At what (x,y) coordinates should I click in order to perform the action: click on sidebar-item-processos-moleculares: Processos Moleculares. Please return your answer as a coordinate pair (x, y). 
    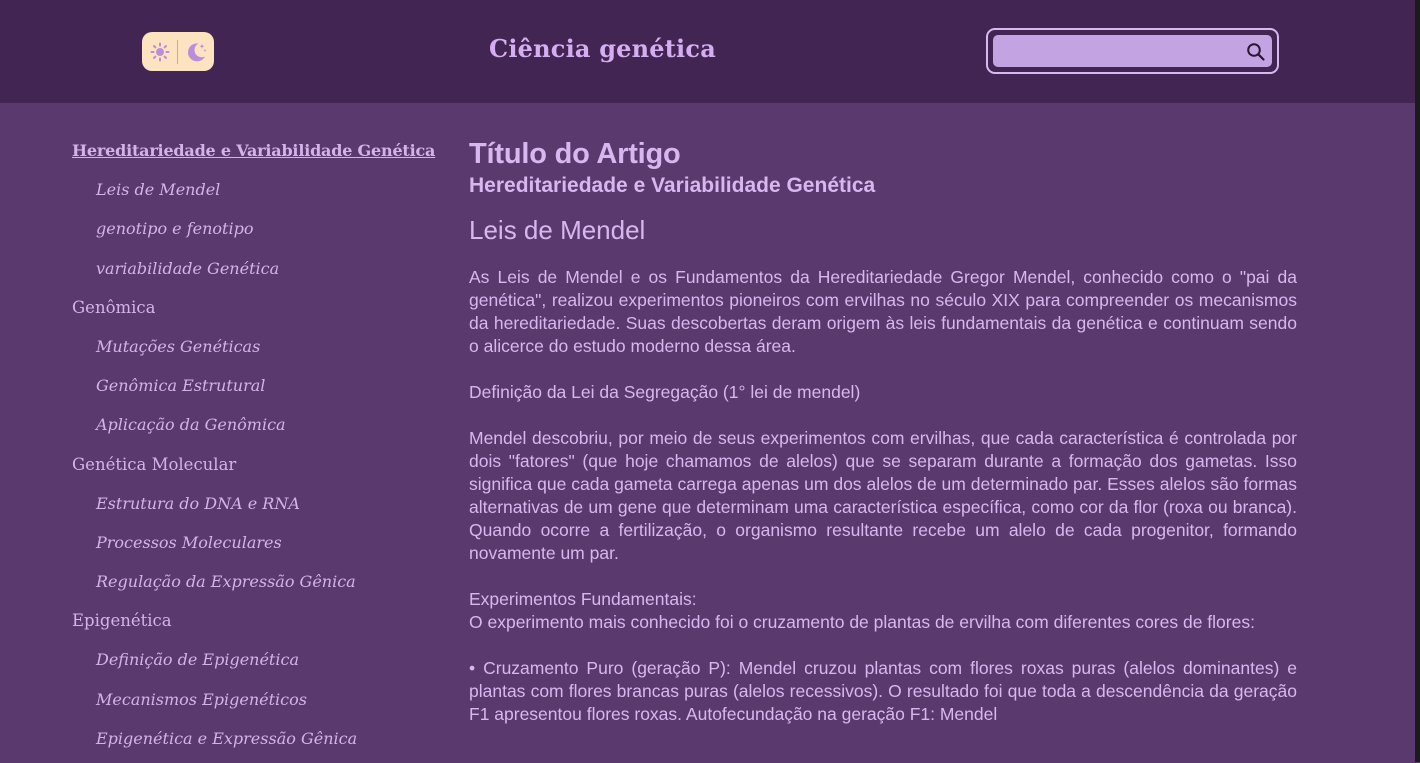
    Looking at the image, I should click on (257, 547).